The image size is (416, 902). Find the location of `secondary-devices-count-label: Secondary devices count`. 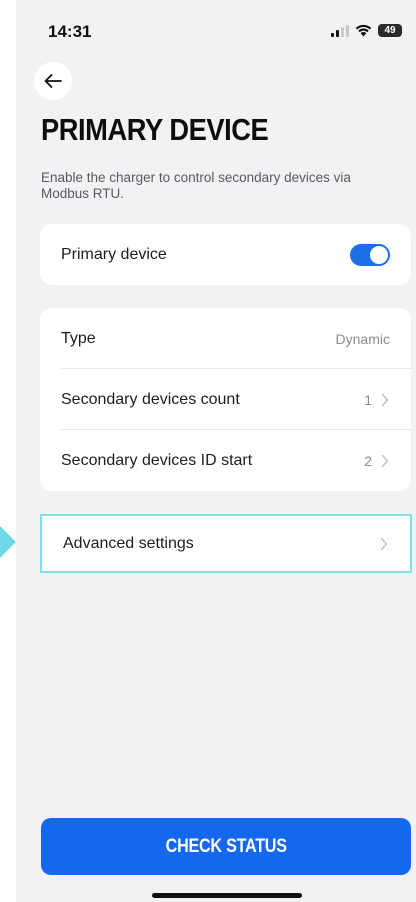

secondary-devices-count-label: Secondary devices count is located at coordinates (150, 399).